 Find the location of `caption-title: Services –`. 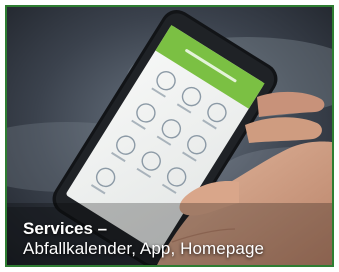

caption-title: Services – is located at coordinates (65, 228).